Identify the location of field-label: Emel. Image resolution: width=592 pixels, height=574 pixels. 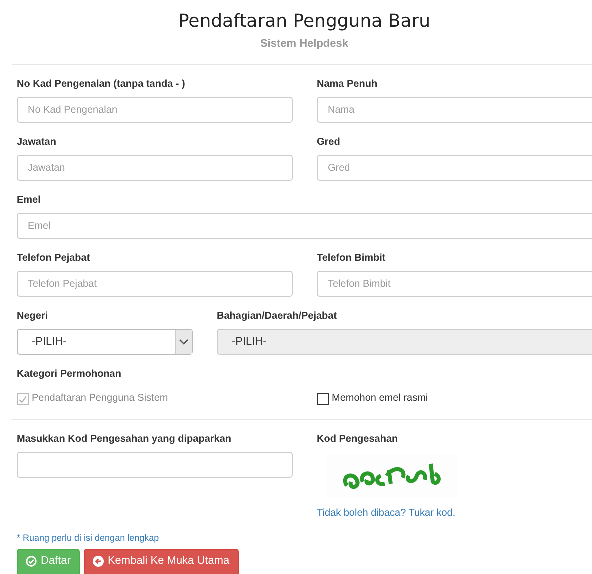
(29, 201).